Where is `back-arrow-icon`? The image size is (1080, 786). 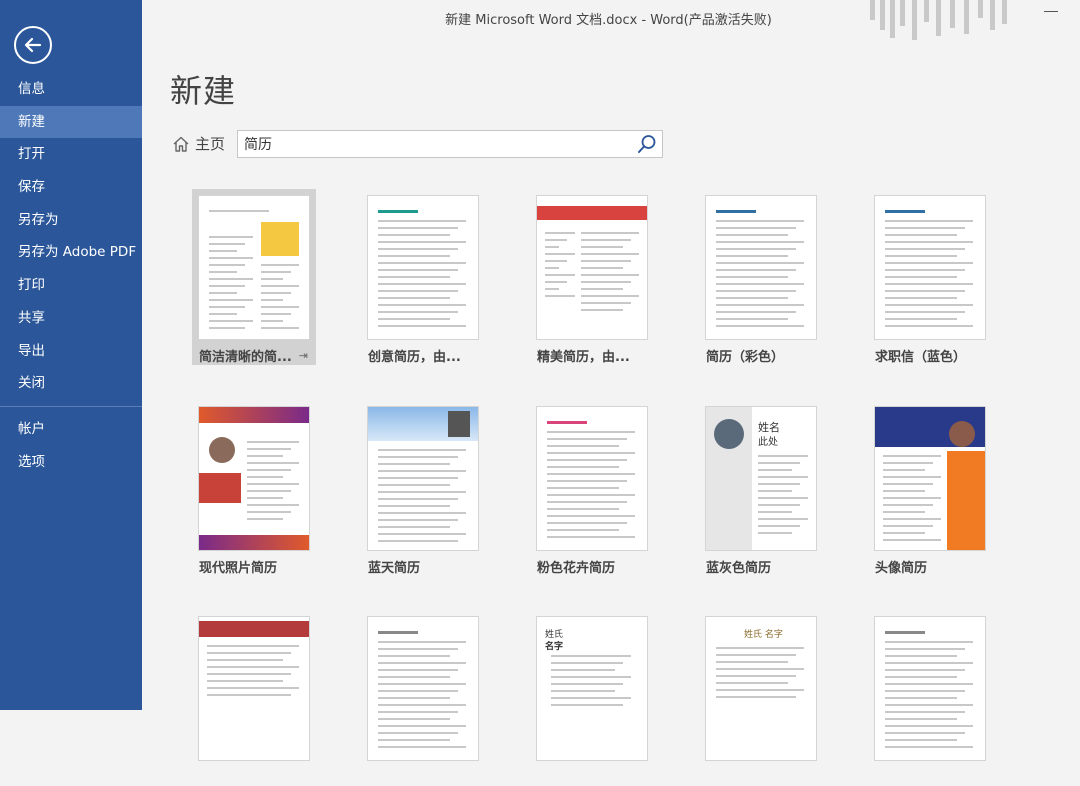 back-arrow-icon is located at coordinates (33, 45).